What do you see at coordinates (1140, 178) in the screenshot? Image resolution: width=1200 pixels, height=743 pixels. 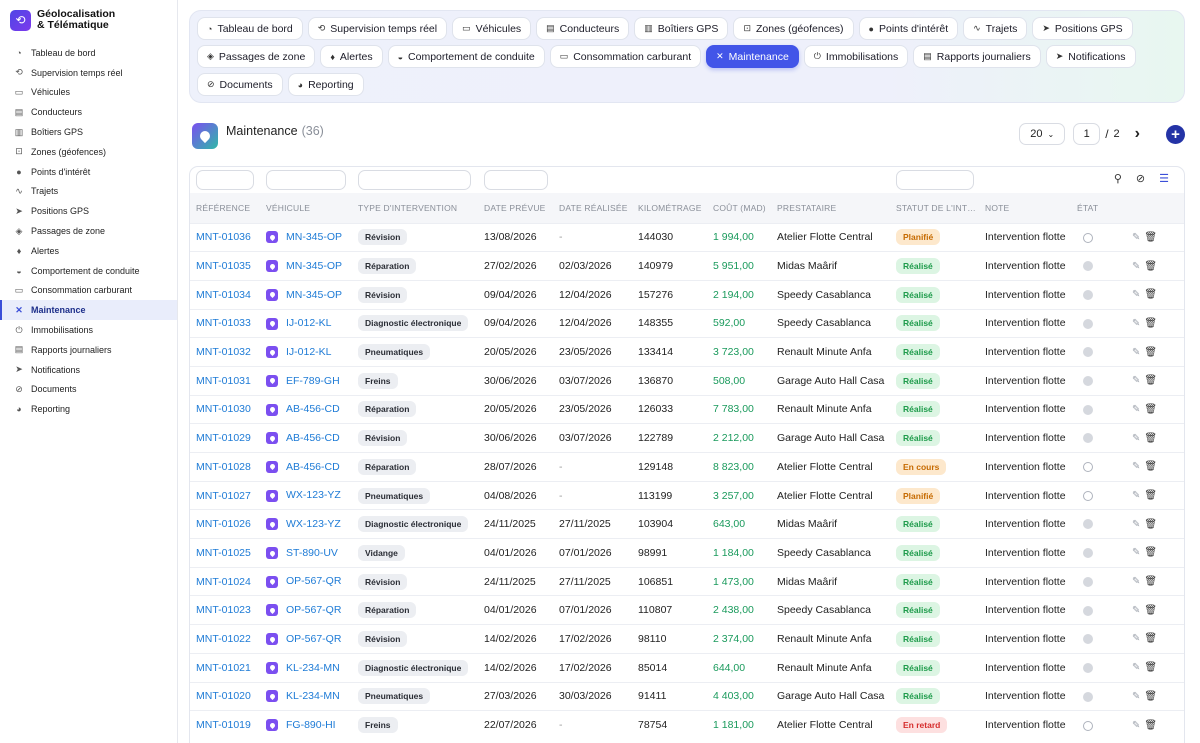 I see `clear-filter-icon: ⊘` at bounding box center [1140, 178].